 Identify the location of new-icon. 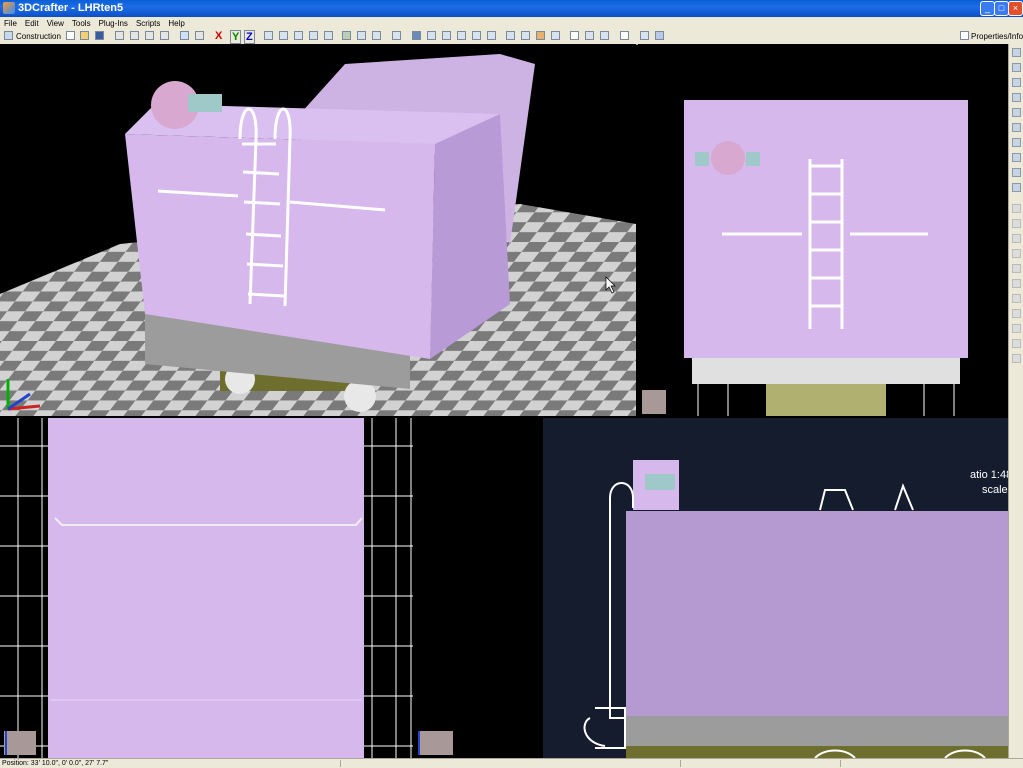
(70, 35).